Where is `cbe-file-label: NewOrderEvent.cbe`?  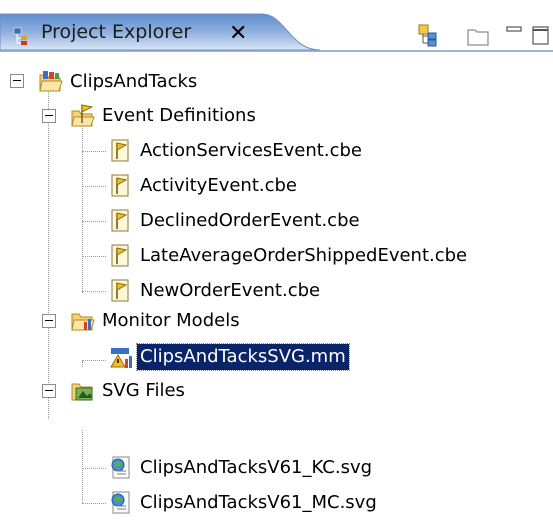
cbe-file-label: NewOrderEvent.cbe is located at coordinates (230, 291).